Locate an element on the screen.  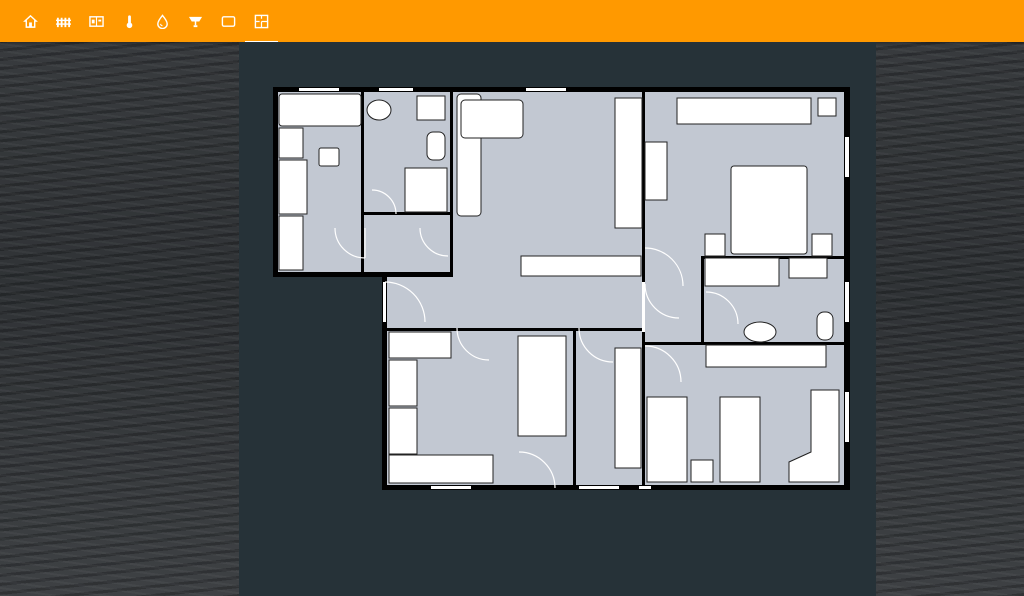
tab-lights is located at coordinates (195, 21).